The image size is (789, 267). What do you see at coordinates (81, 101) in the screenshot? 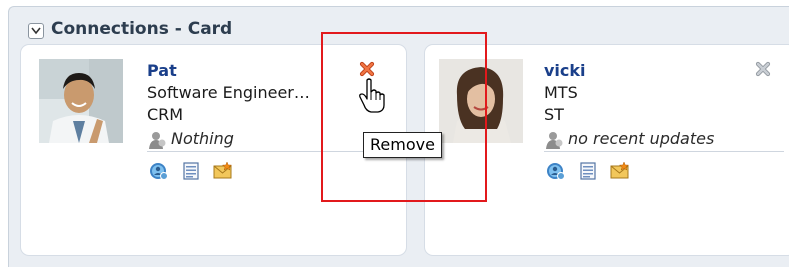
I see `profile-photo` at bounding box center [81, 101].